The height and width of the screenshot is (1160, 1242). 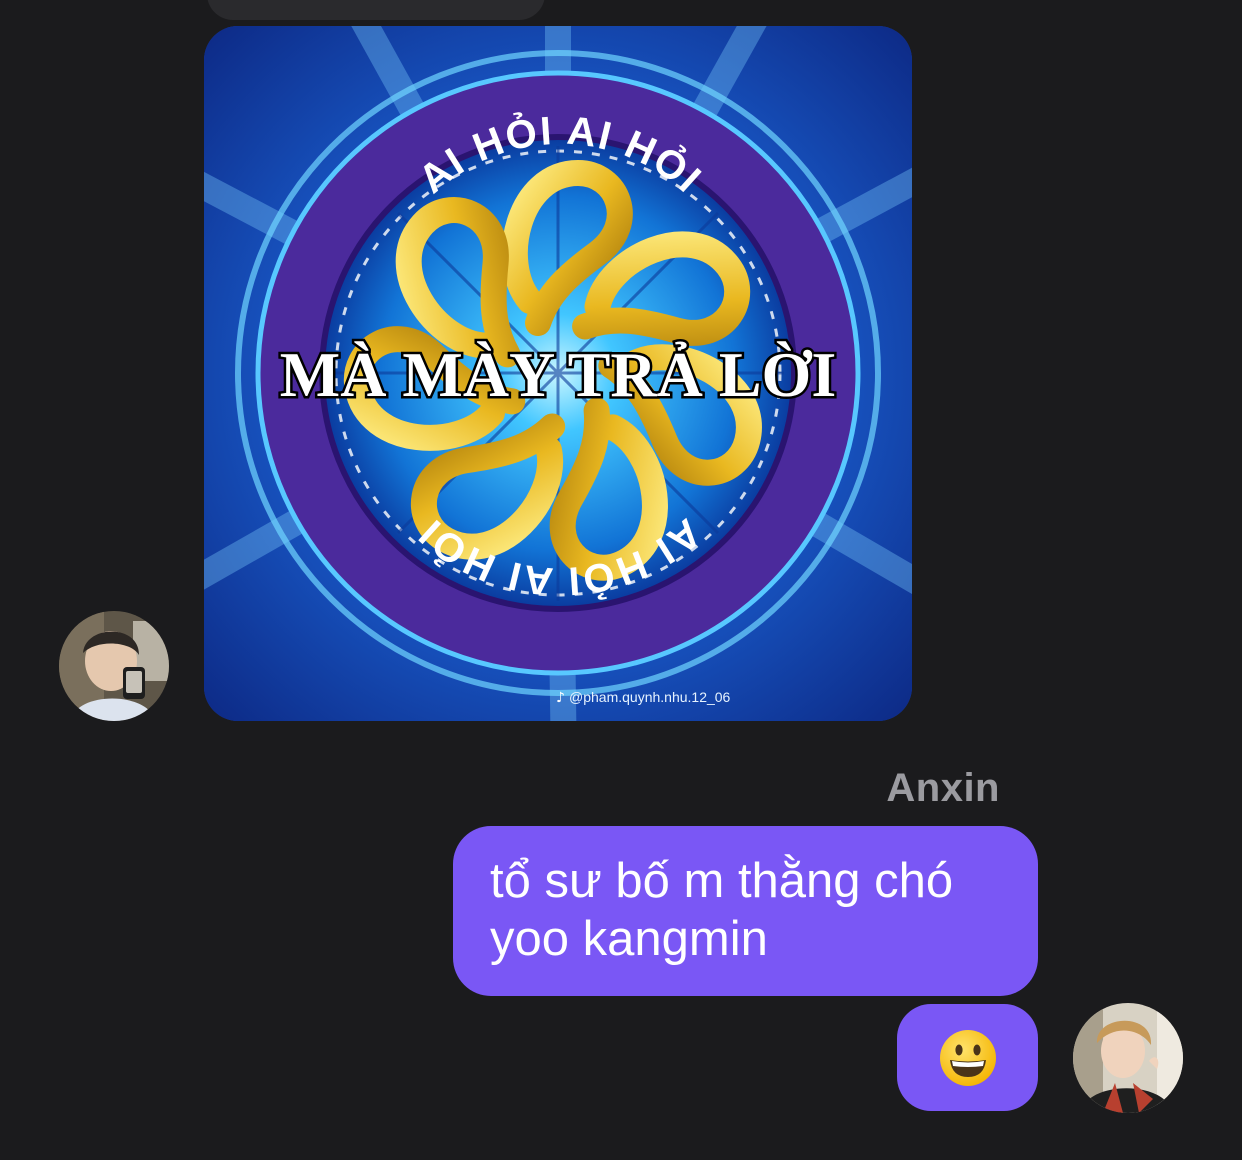 What do you see at coordinates (722, 910) in the screenshot?
I see `message-text: tổ sư bố m thằng chó yoo kangmin` at bounding box center [722, 910].